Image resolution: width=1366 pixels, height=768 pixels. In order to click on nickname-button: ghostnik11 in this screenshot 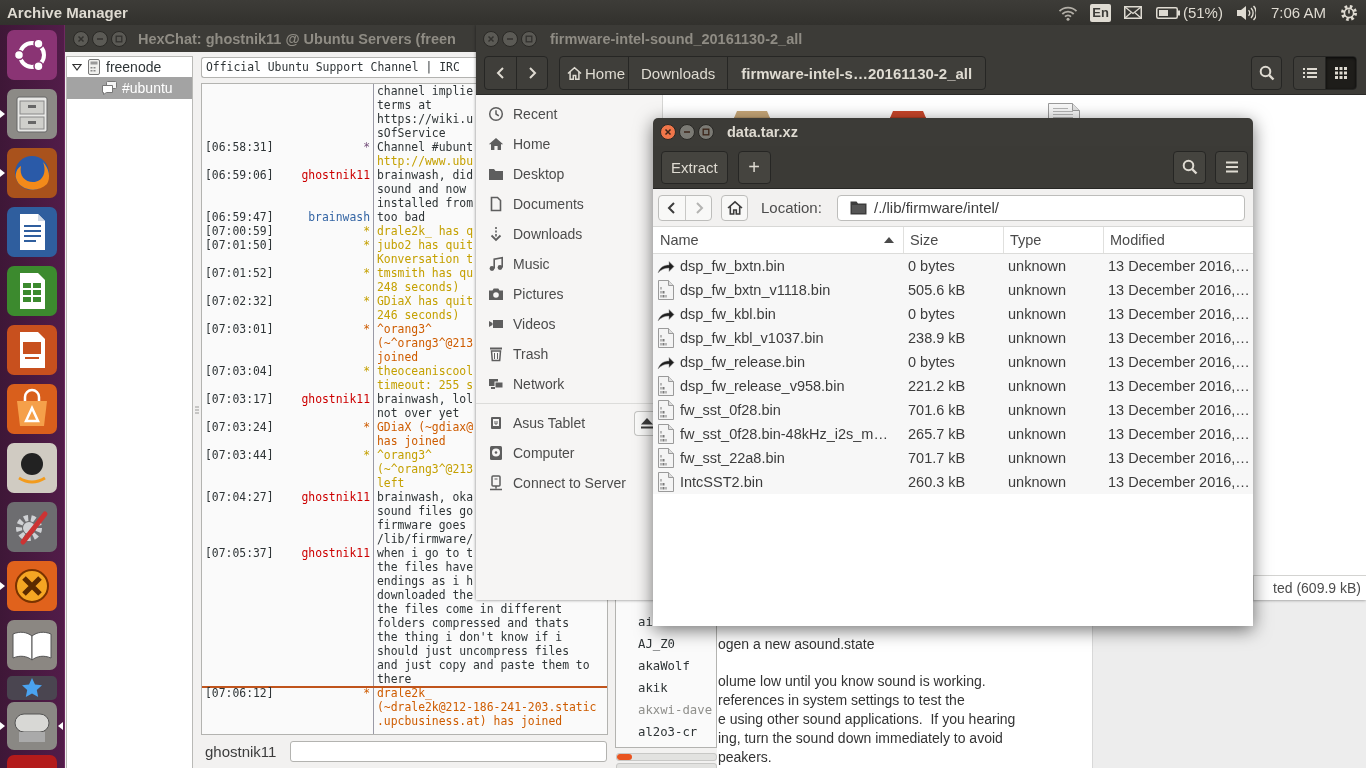, I will do `click(241, 751)`.